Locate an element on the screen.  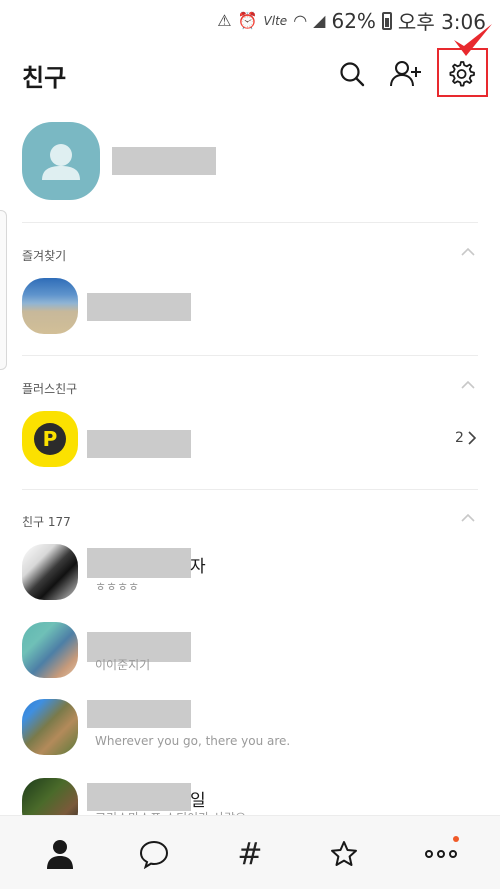
alarm-icon: ⏰ is located at coordinates (247, 20).